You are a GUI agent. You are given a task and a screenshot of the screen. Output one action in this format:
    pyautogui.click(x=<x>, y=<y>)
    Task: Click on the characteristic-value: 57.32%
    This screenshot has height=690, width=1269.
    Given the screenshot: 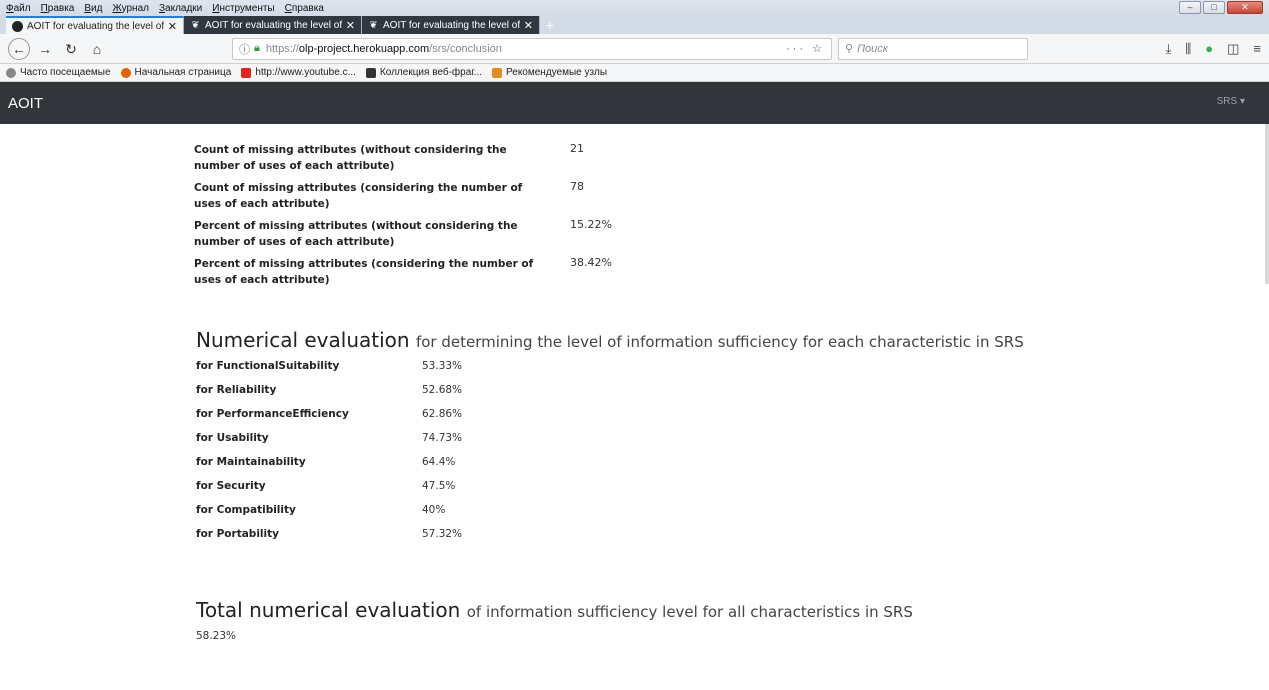 What is the action you would take?
    pyautogui.click(x=442, y=534)
    